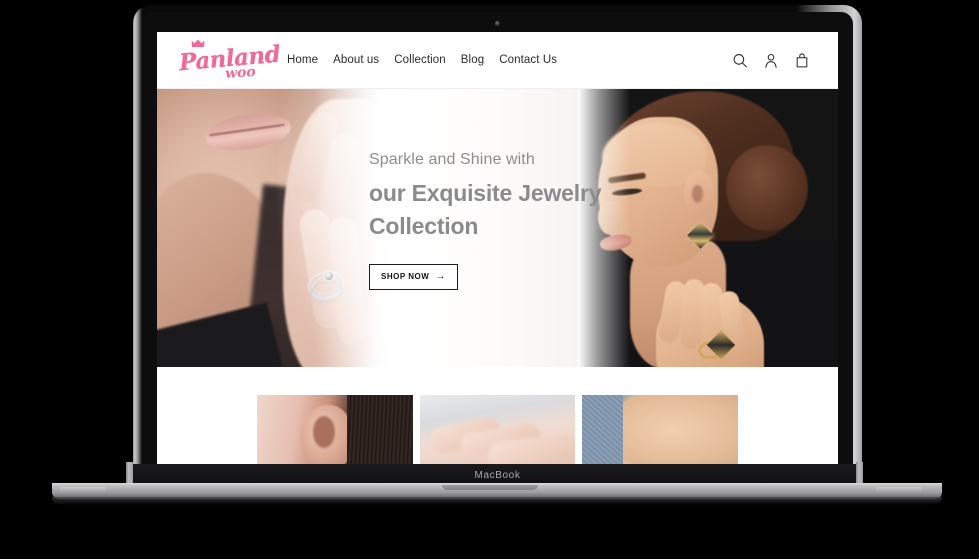  What do you see at coordinates (229, 60) in the screenshot?
I see `site-logo: Panland woo` at bounding box center [229, 60].